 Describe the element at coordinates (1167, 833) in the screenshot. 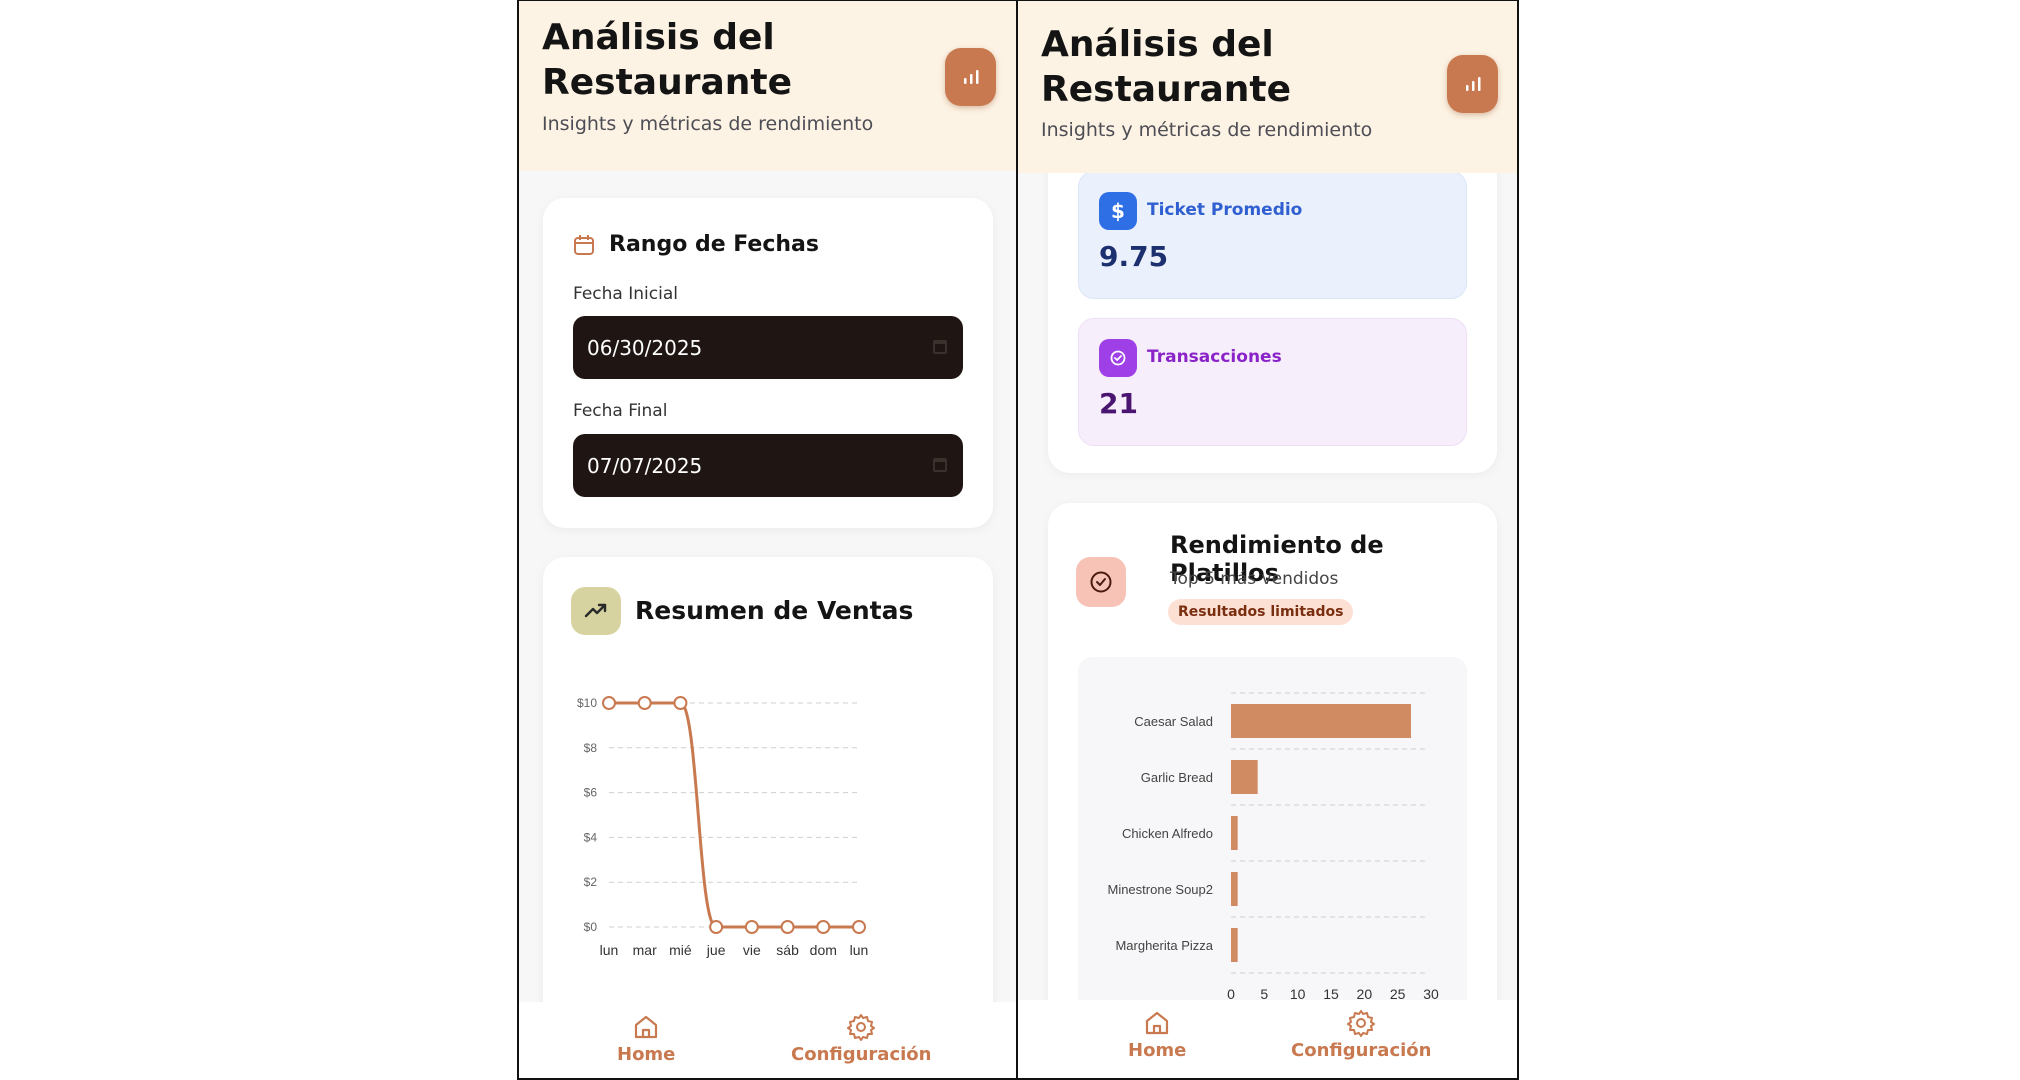

I see `category-label: Chicken Alfredo` at that location.